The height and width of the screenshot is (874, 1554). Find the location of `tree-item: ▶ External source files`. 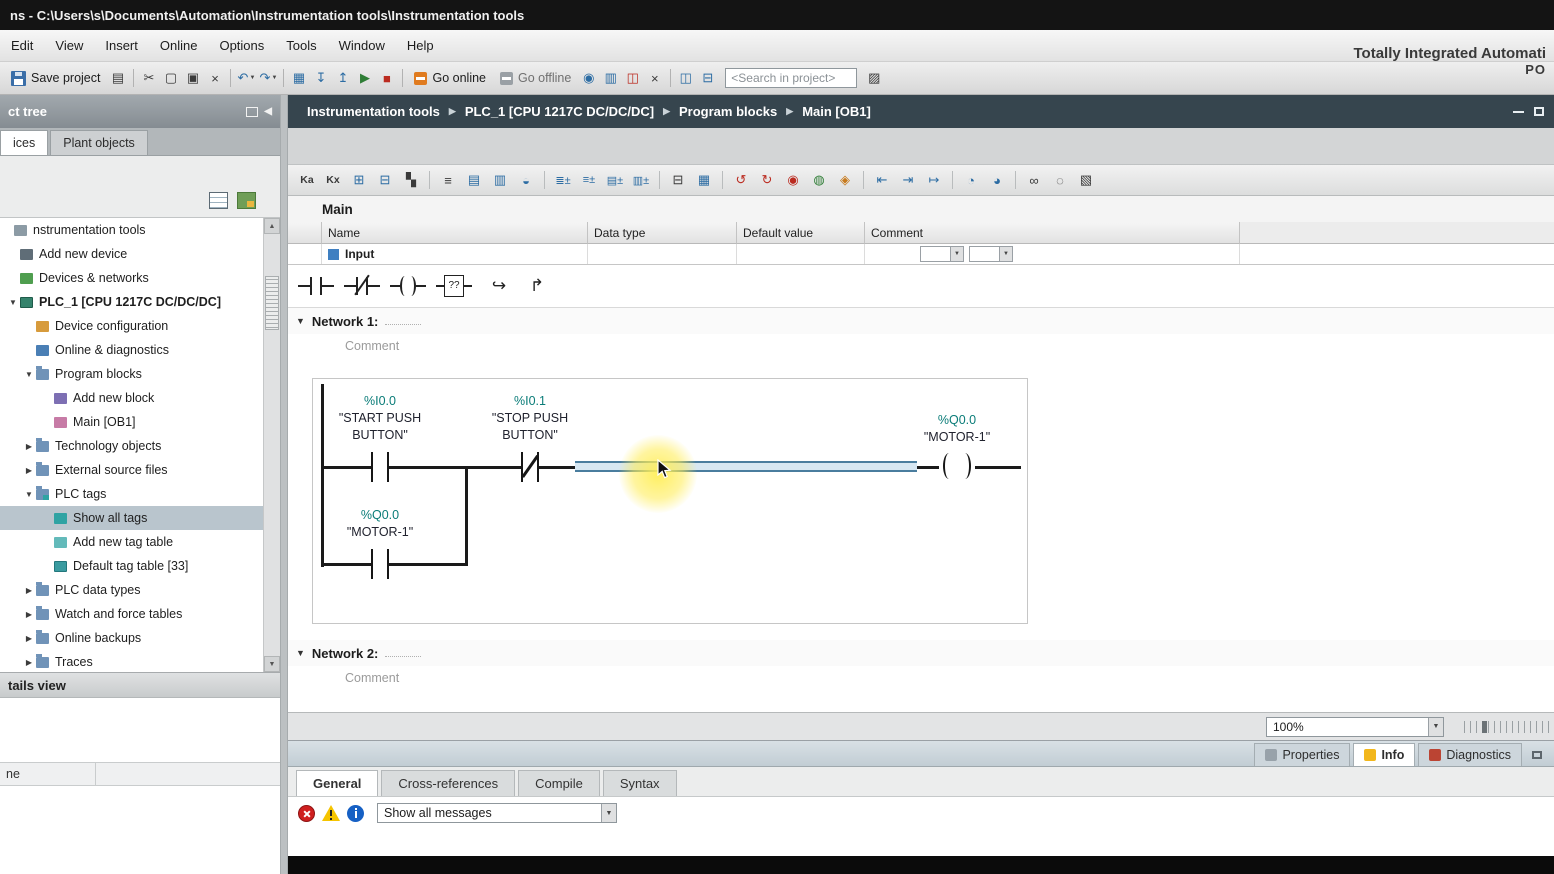

tree-item: ▶ External source files is located at coordinates (140, 470).